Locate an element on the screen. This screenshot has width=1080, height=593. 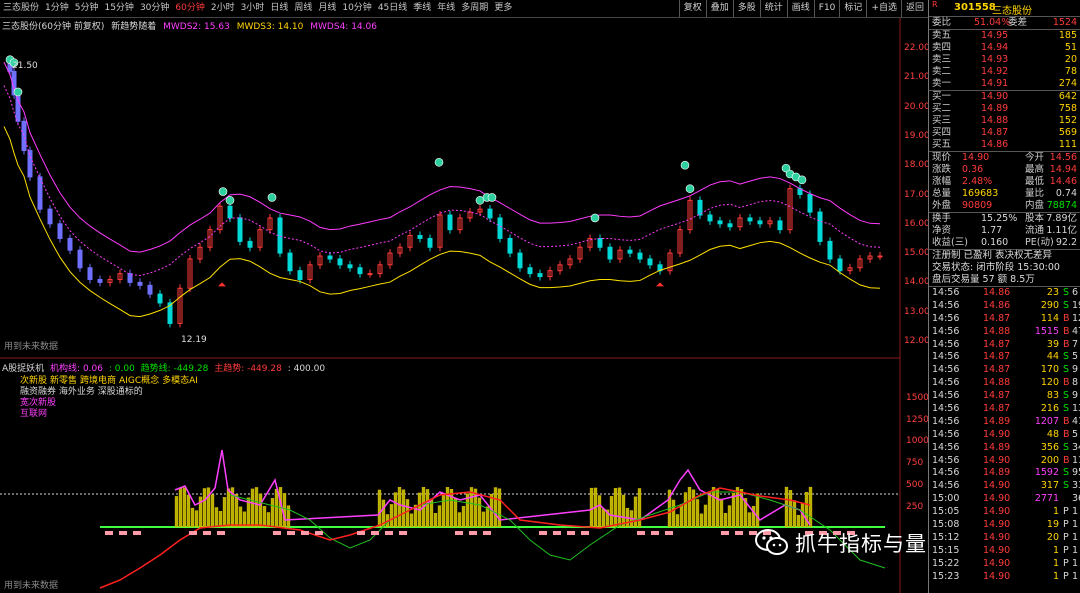
tick-row: 15:23 14.90 1 P 1 is located at coordinates (1005, 576).